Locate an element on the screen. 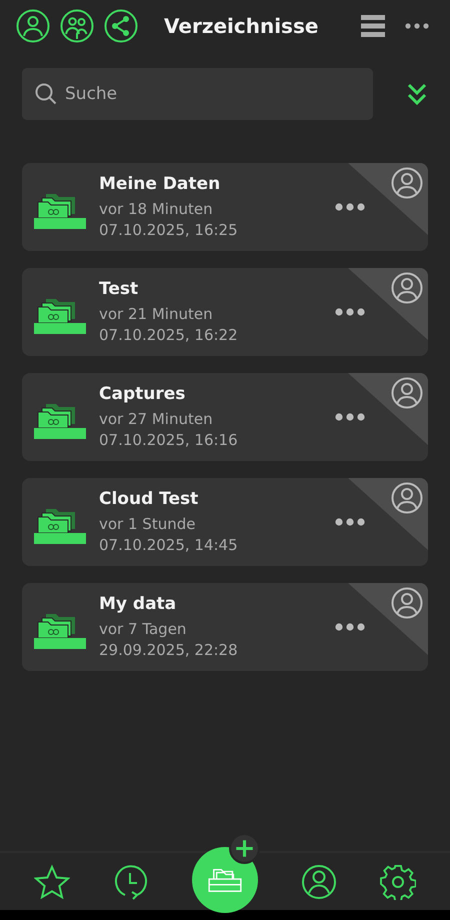 This screenshot has width=450, height=920. folder-card: Captures vor 27 Minuten 07.10.2025, 16:16 is located at coordinates (225, 417).